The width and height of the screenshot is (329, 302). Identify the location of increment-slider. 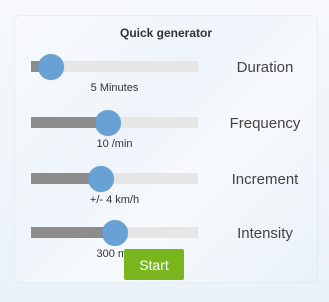
(114, 179).